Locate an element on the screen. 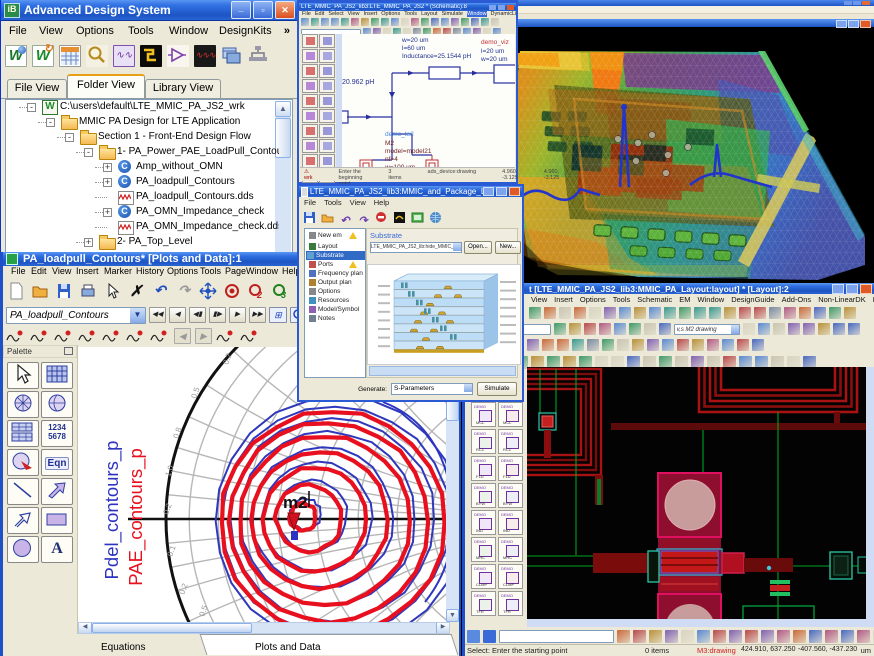 This screenshot has height=656, width=874. svg-text: 0.8 is located at coordinates (177, 433).